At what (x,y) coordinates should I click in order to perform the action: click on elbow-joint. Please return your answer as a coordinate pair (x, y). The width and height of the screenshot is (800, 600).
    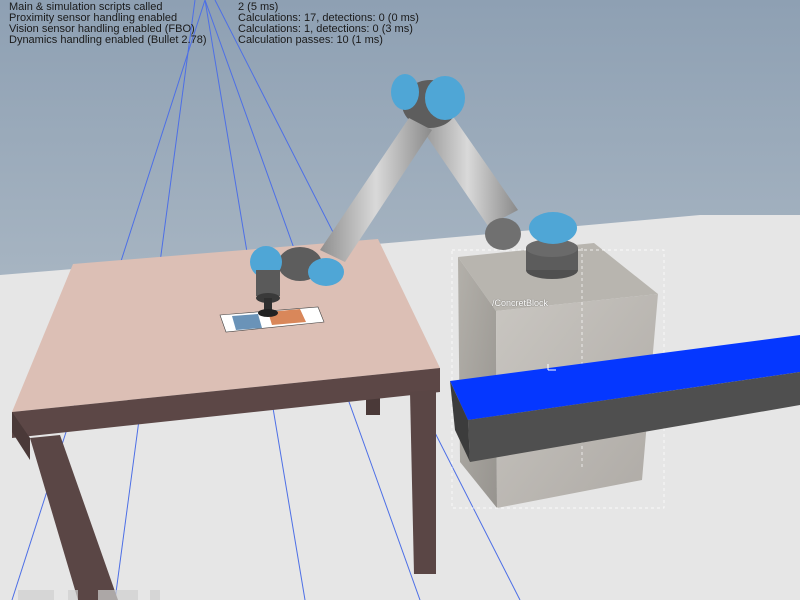
    Looking at the image, I should click on (445, 98).